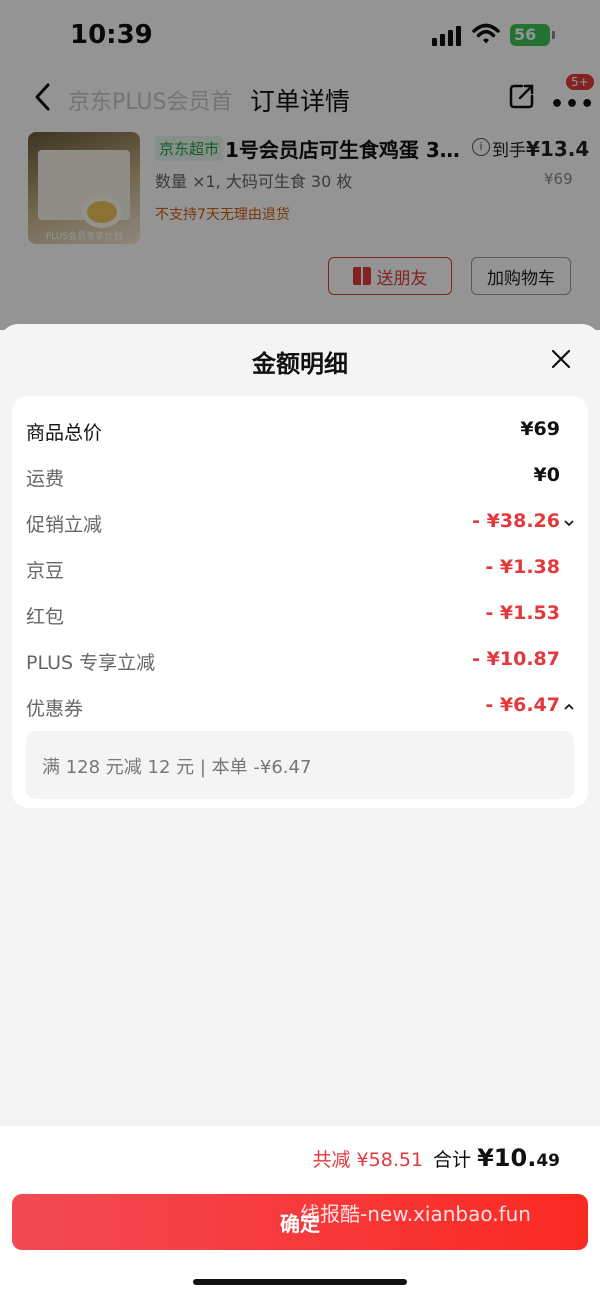 The image size is (600, 1298). I want to click on watermark-text: 线报酷-new.xianbao.fun, so click(415, 1214).